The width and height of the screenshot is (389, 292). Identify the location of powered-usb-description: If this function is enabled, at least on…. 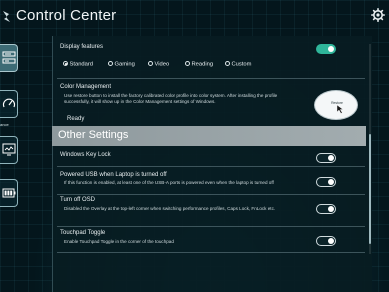
(169, 182).